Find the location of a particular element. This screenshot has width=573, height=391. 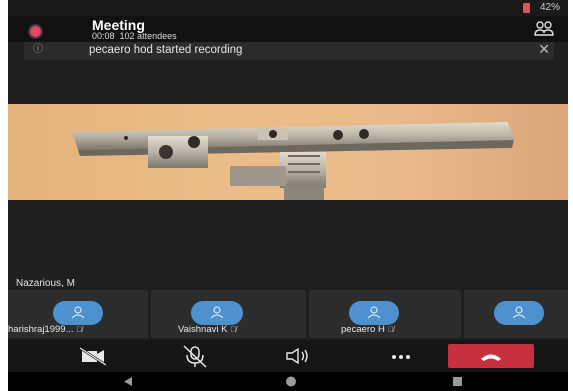

meeting-header: Meeting 00:08 102 attendees is located at coordinates (288, 29).